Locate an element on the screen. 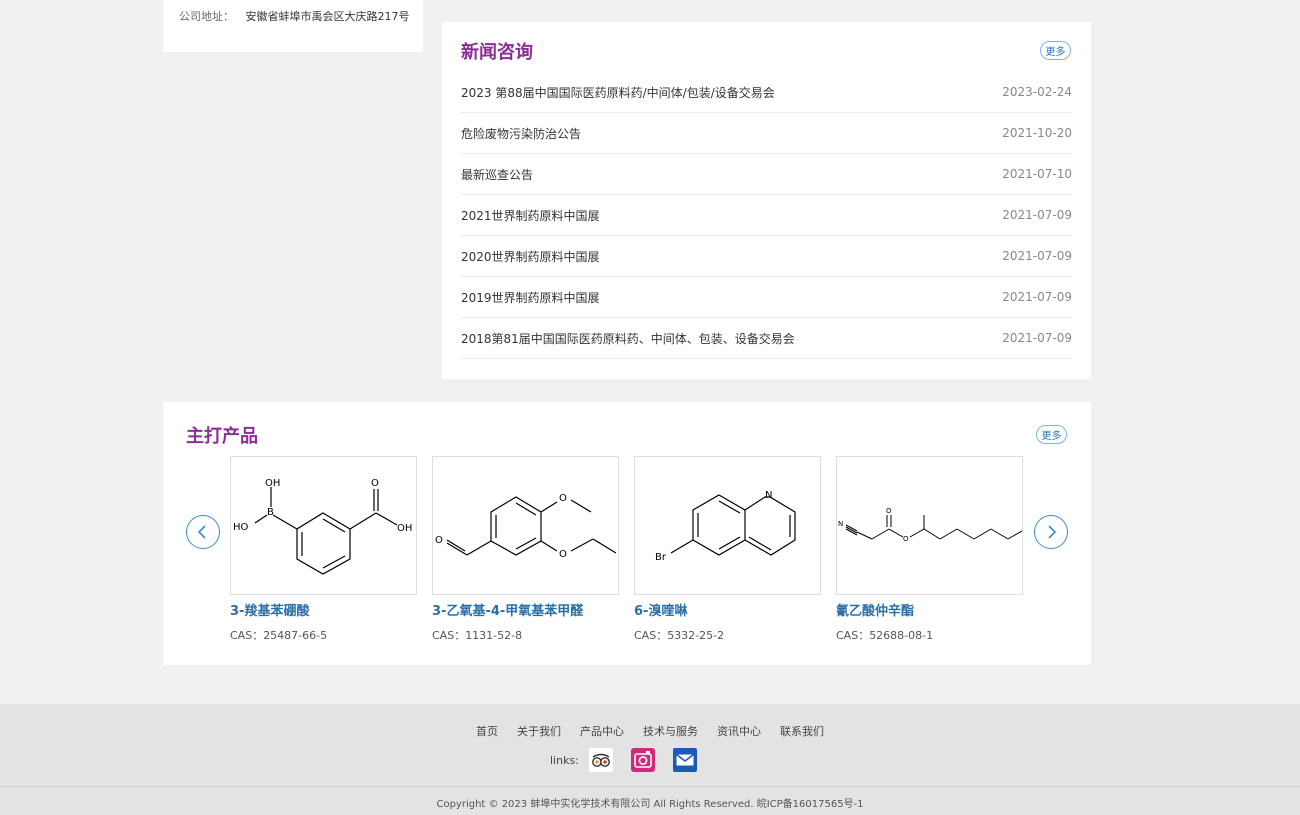 The height and width of the screenshot is (815, 1300). news-item-date: 2023-02-24 is located at coordinates (1037, 92).